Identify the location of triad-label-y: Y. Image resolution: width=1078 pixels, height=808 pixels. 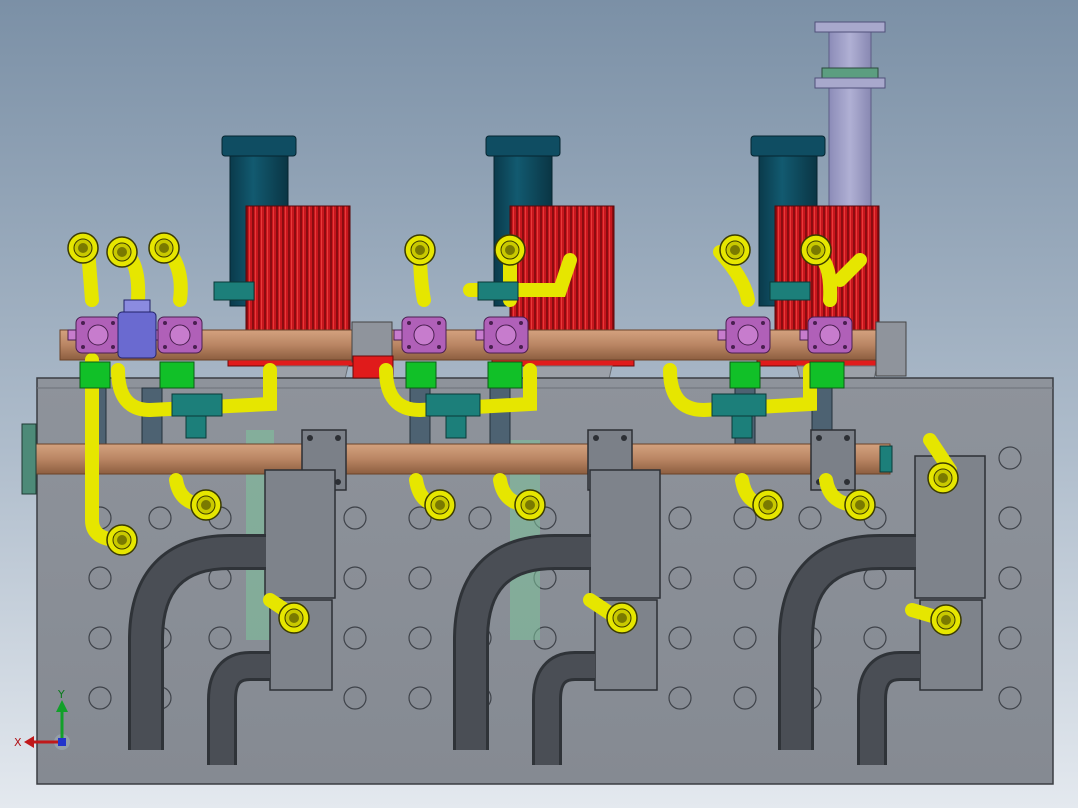
(61, 694).